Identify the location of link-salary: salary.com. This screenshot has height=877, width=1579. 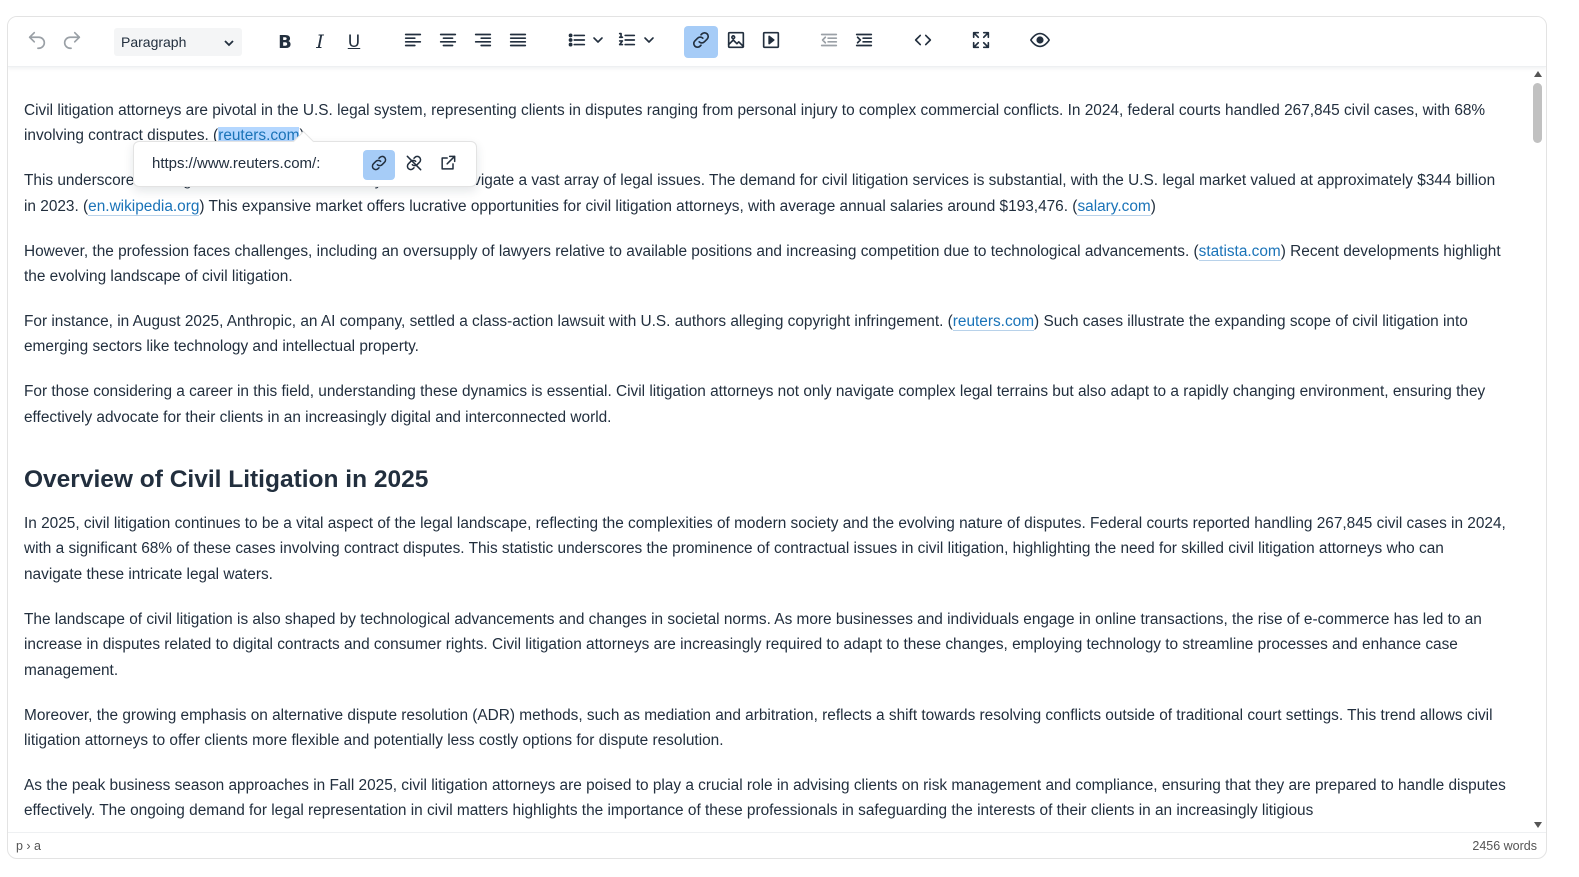
(1114, 206).